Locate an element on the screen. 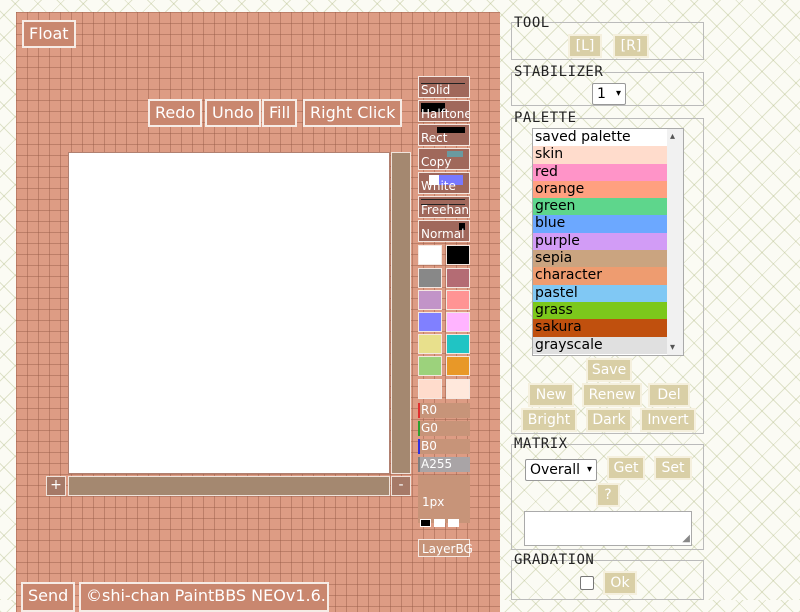 This screenshot has width=800, height=612. alpha-slider: A255 is located at coordinates (444, 464).